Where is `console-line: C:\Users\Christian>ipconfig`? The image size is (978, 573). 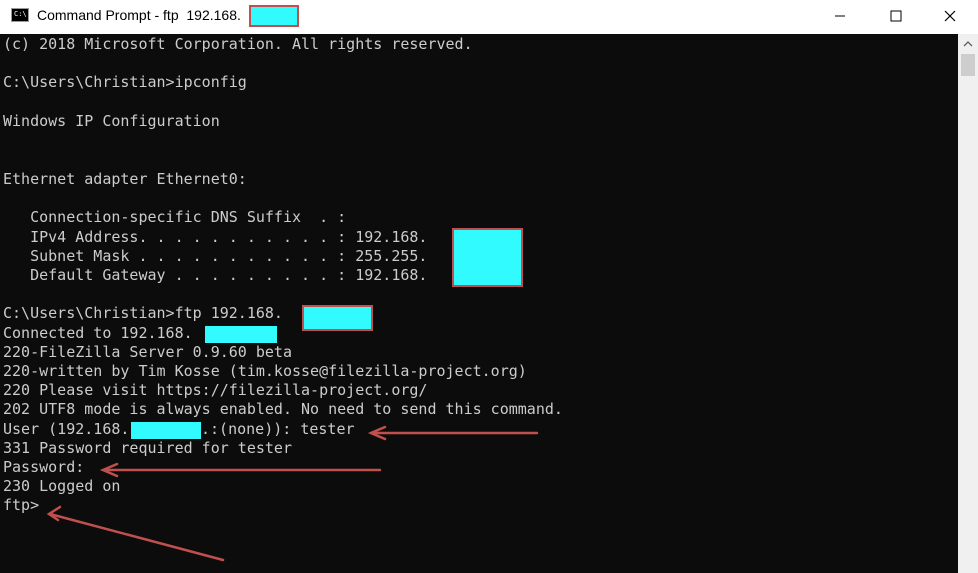 console-line: C:\Users\Christian>ipconfig is located at coordinates (125, 82).